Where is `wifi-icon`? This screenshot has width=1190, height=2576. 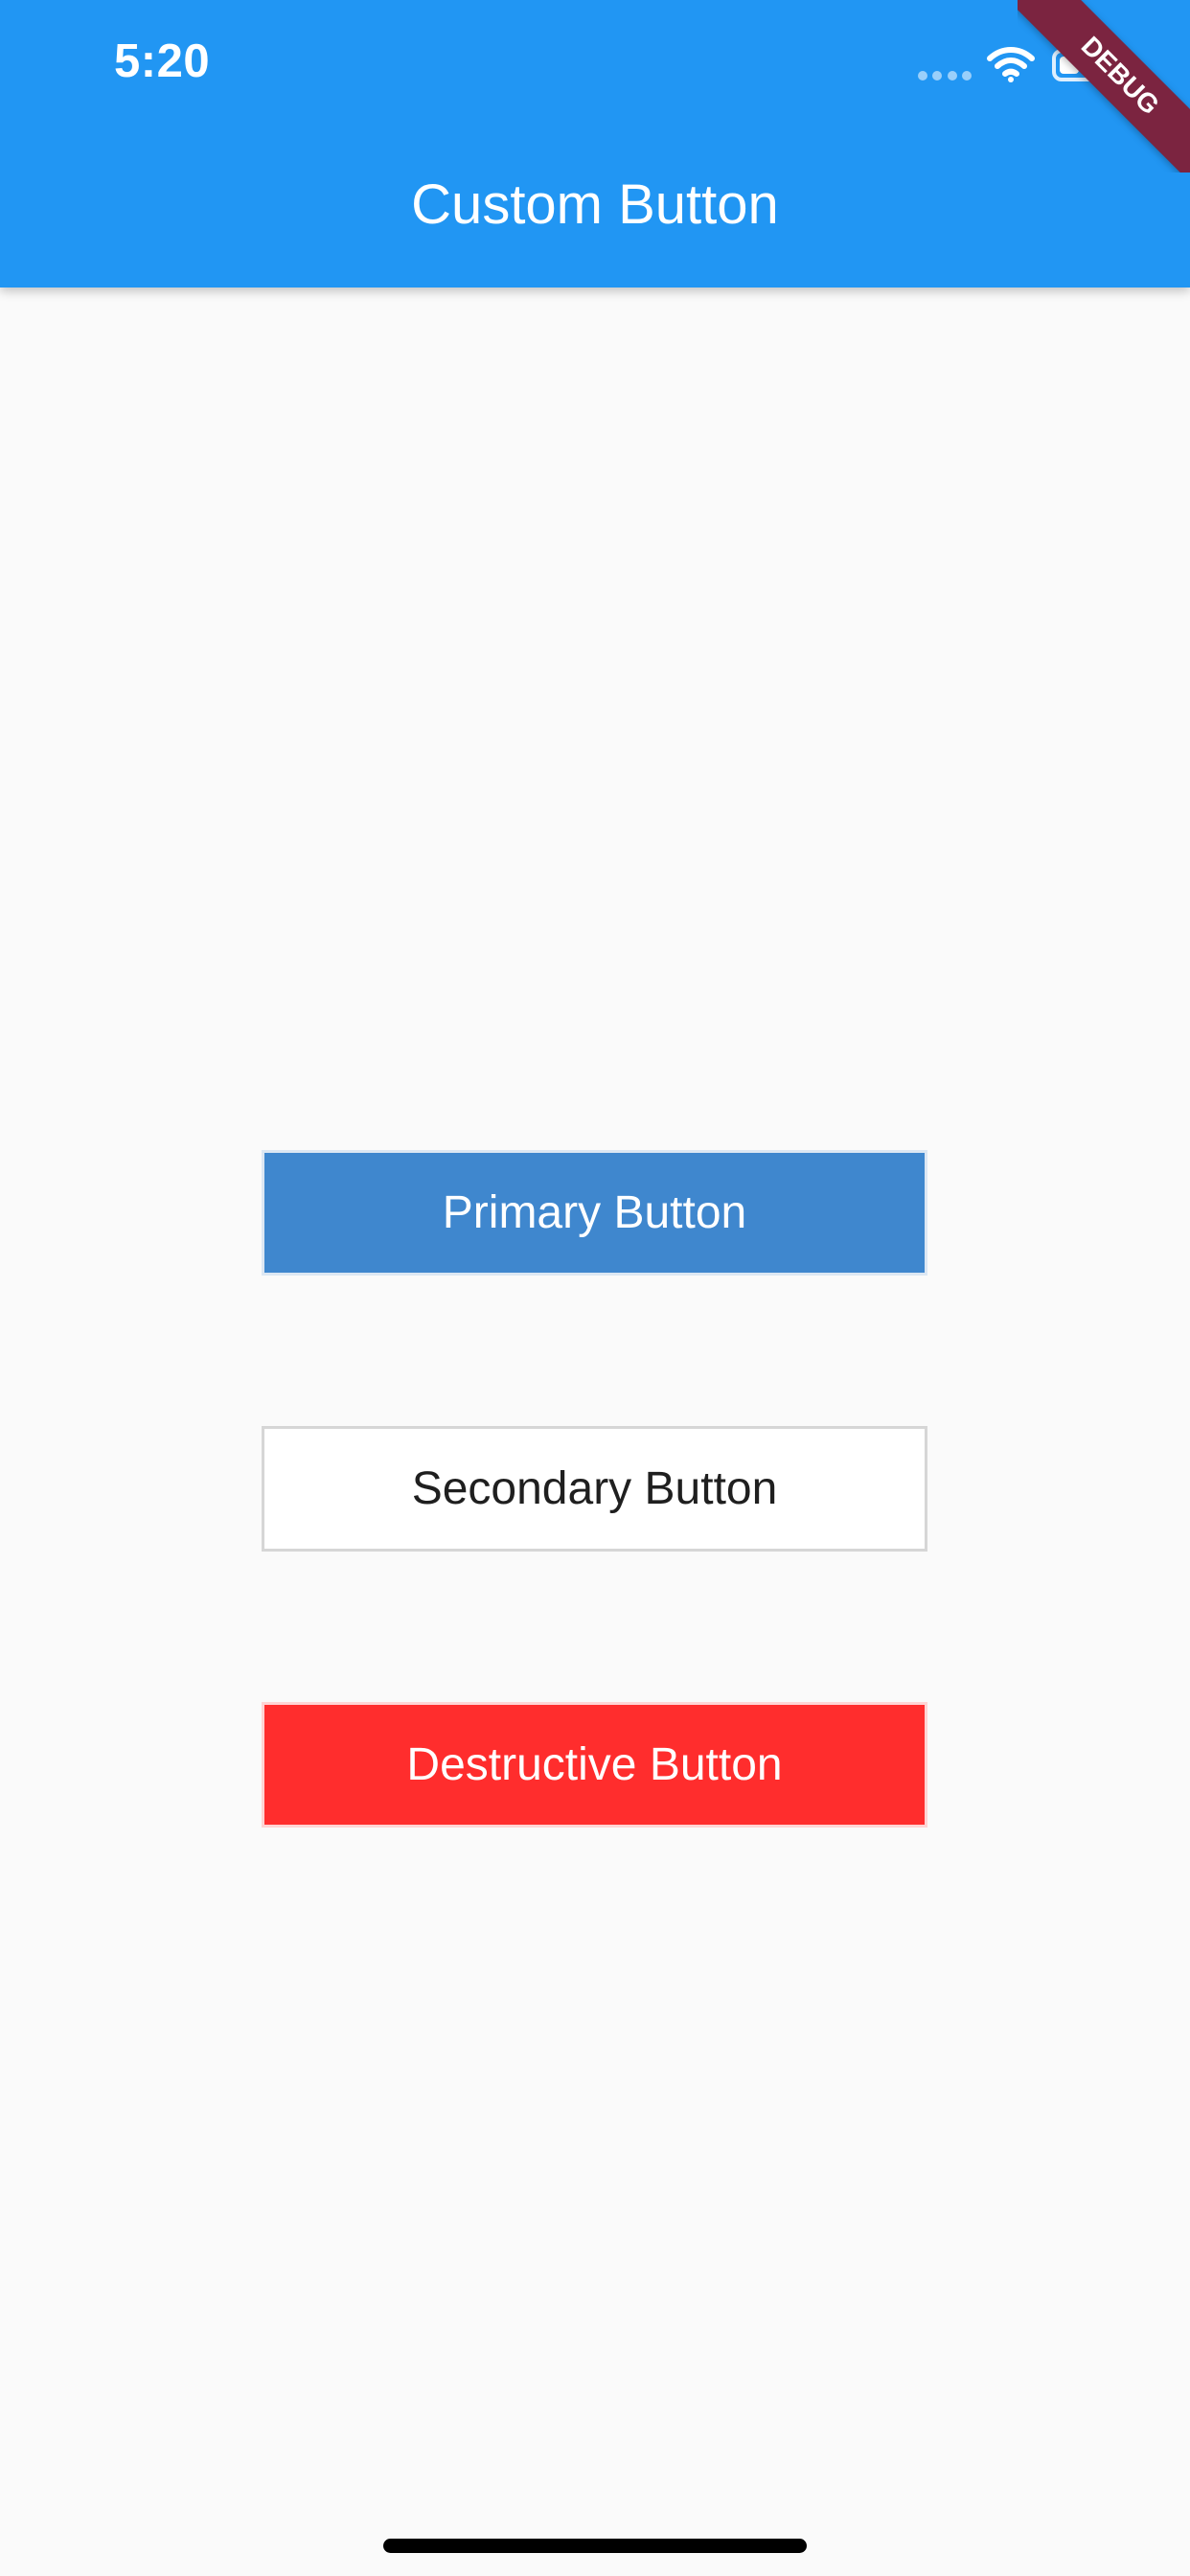
wifi-icon is located at coordinates (1011, 64).